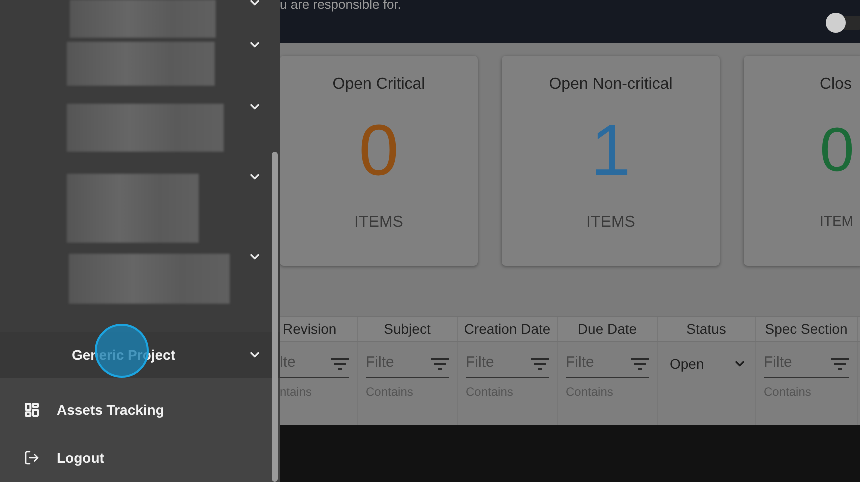 The width and height of the screenshot is (860, 482). I want to click on nav-link: Assets Tracking, so click(140, 410).